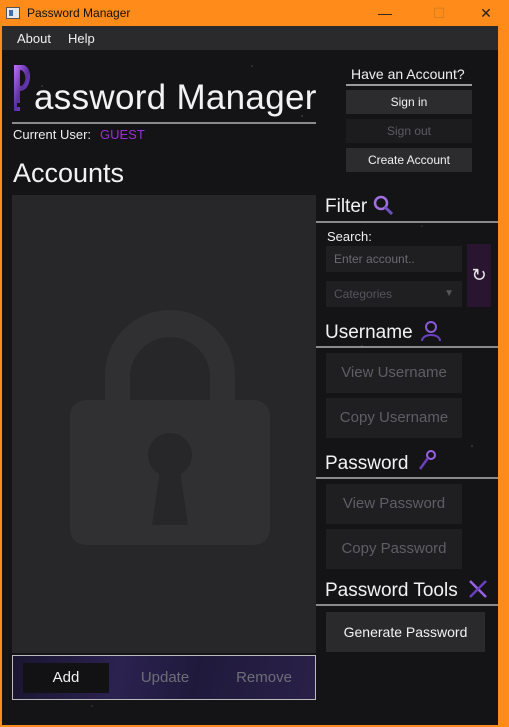 Image resolution: width=509 pixels, height=727 pixels. What do you see at coordinates (369, 332) in the screenshot?
I see `username-heading: Username` at bounding box center [369, 332].